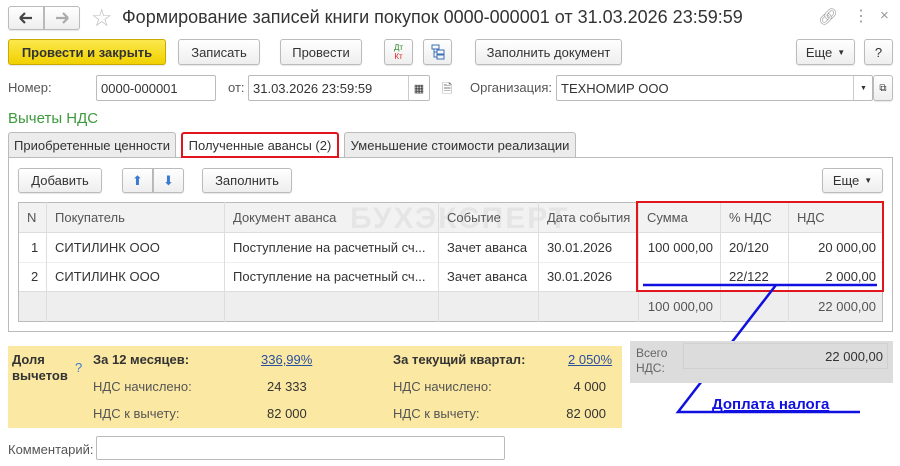 This screenshot has width=900, height=466. I want to click on 12-months-charged: 24 333, so click(287, 386).